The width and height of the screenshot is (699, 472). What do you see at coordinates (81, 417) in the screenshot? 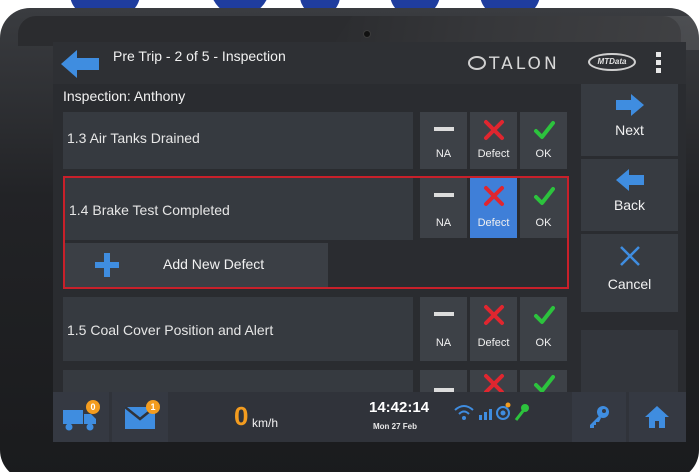
I see `truck-status-button: 0` at bounding box center [81, 417].